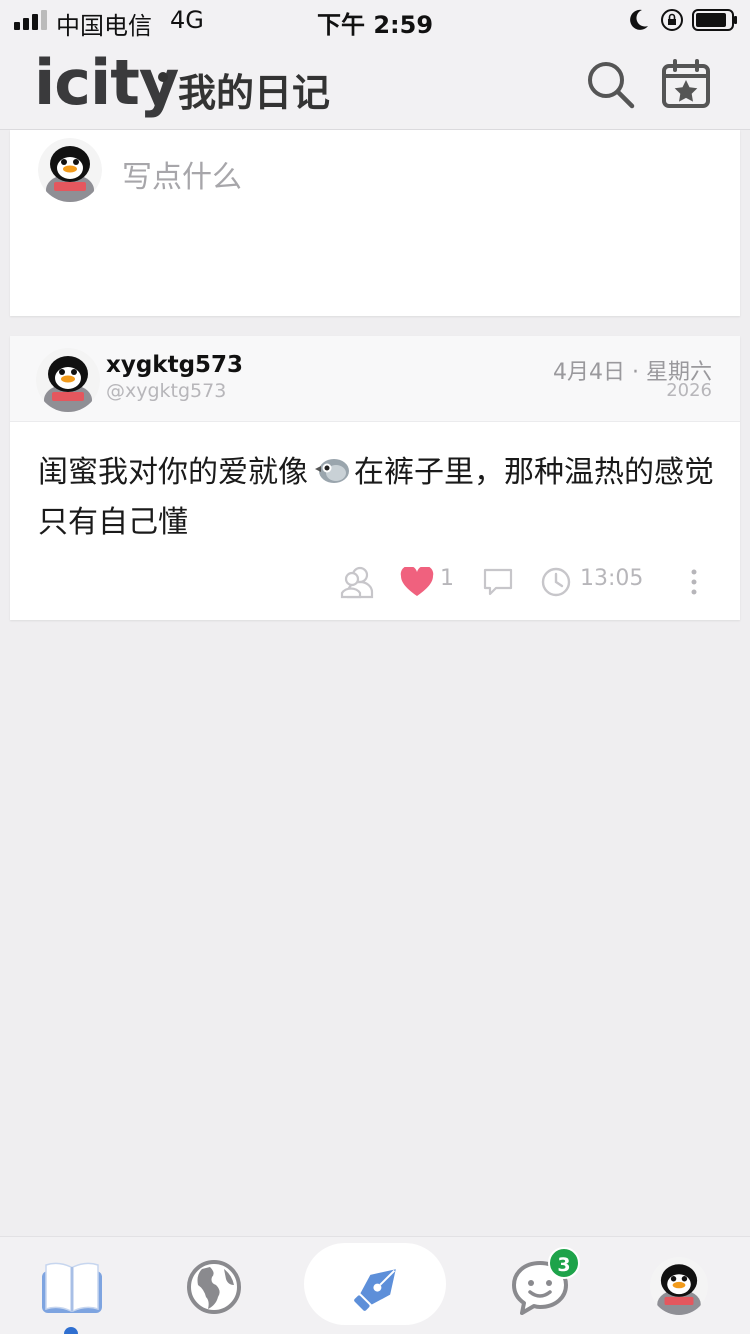  Describe the element at coordinates (375, 379) in the screenshot. I see `post-header: xygktg573 @xygktg573 4月4日 · 星期六 2026` at that location.